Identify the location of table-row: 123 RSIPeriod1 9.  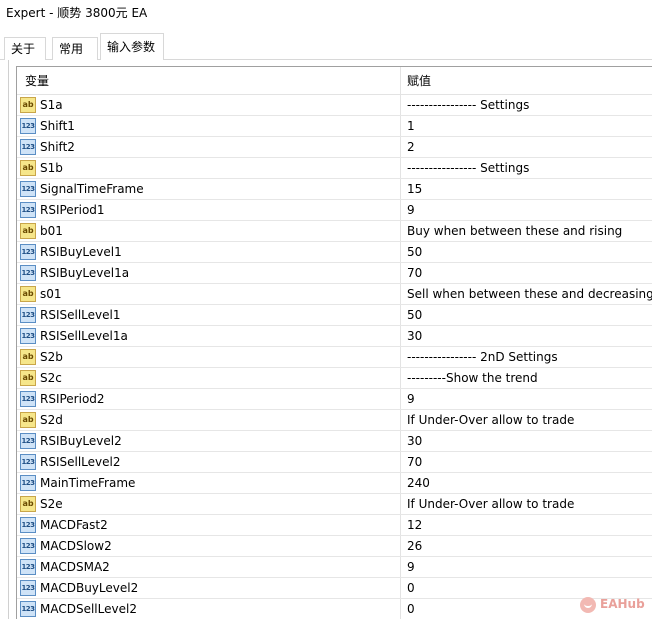
(334, 210).